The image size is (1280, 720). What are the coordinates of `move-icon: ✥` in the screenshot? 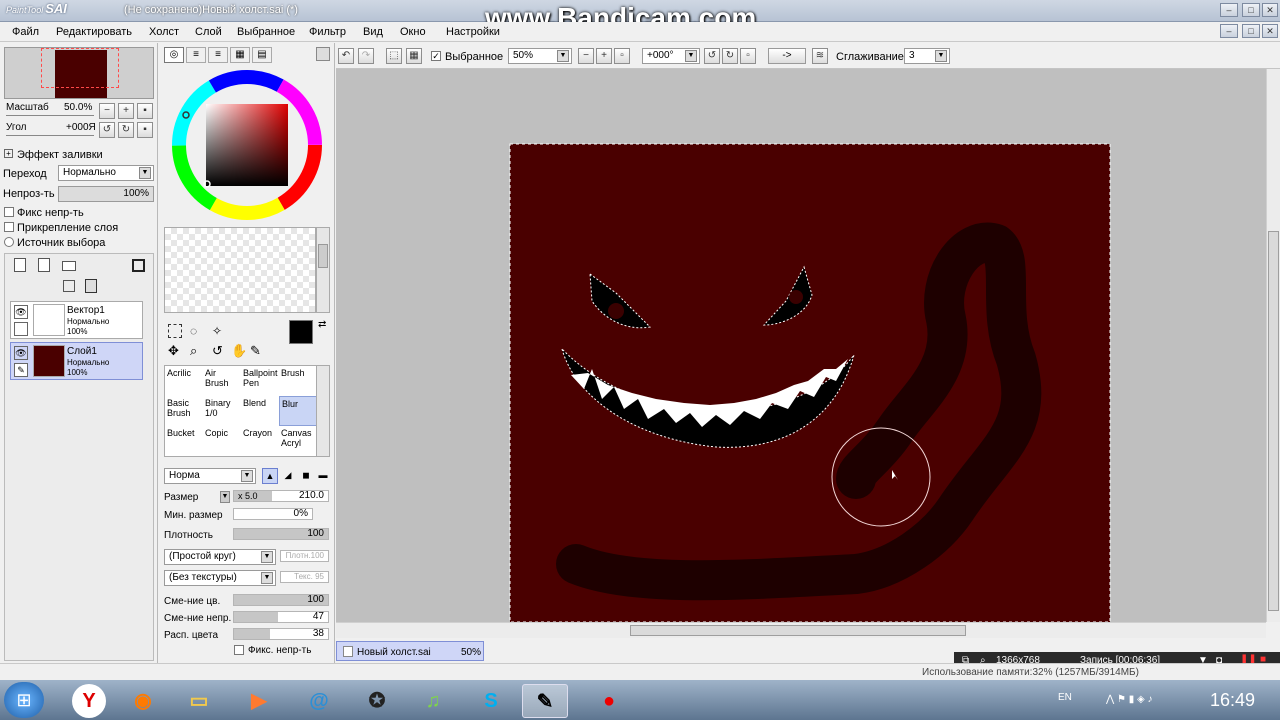 It's located at (173, 351).